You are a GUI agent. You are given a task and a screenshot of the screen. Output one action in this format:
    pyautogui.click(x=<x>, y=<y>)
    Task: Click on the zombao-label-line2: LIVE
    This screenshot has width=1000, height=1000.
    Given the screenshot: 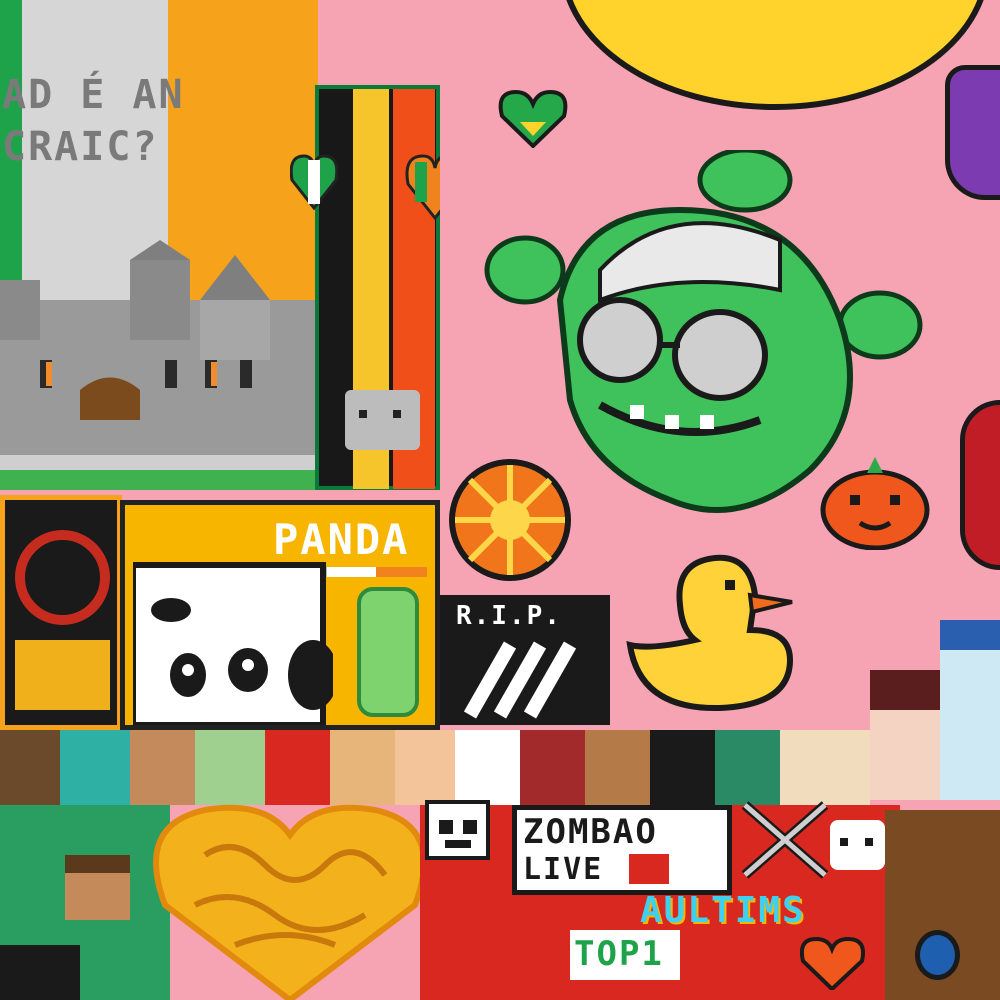 What is the action you would take?
    pyautogui.click(x=563, y=869)
    